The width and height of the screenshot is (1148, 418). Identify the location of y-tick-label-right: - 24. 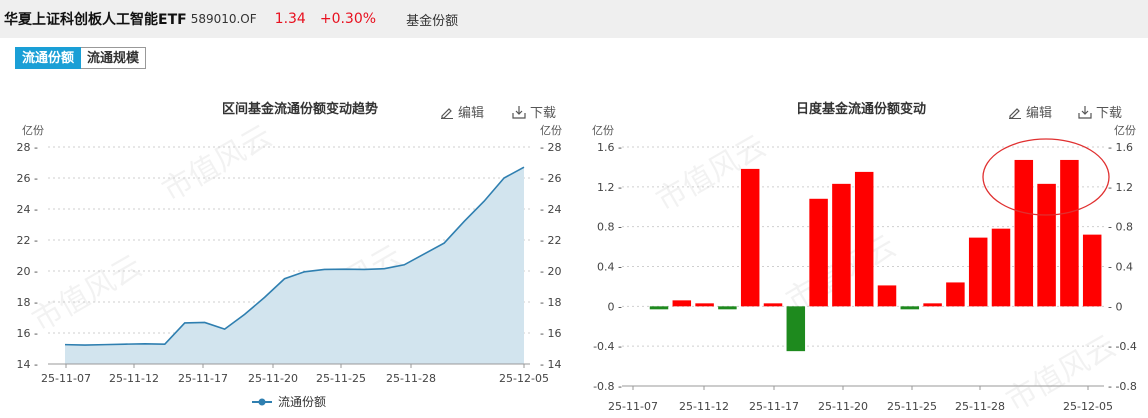
(550, 209).